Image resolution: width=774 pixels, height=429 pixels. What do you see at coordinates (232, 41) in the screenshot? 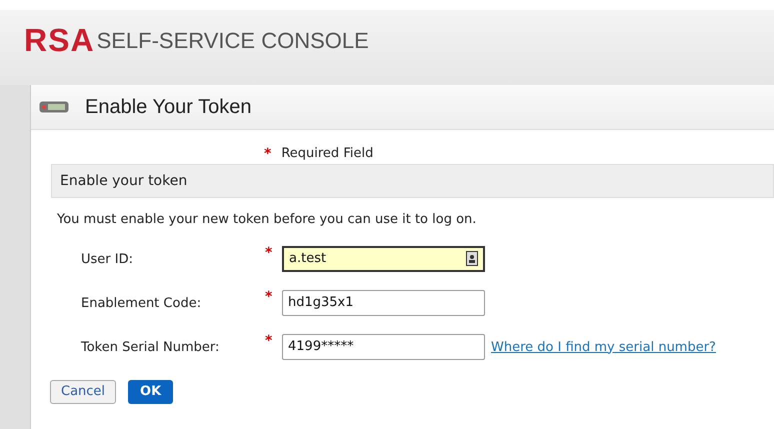
I see `console-title: SELF-SERVICE CONSOLE` at bounding box center [232, 41].